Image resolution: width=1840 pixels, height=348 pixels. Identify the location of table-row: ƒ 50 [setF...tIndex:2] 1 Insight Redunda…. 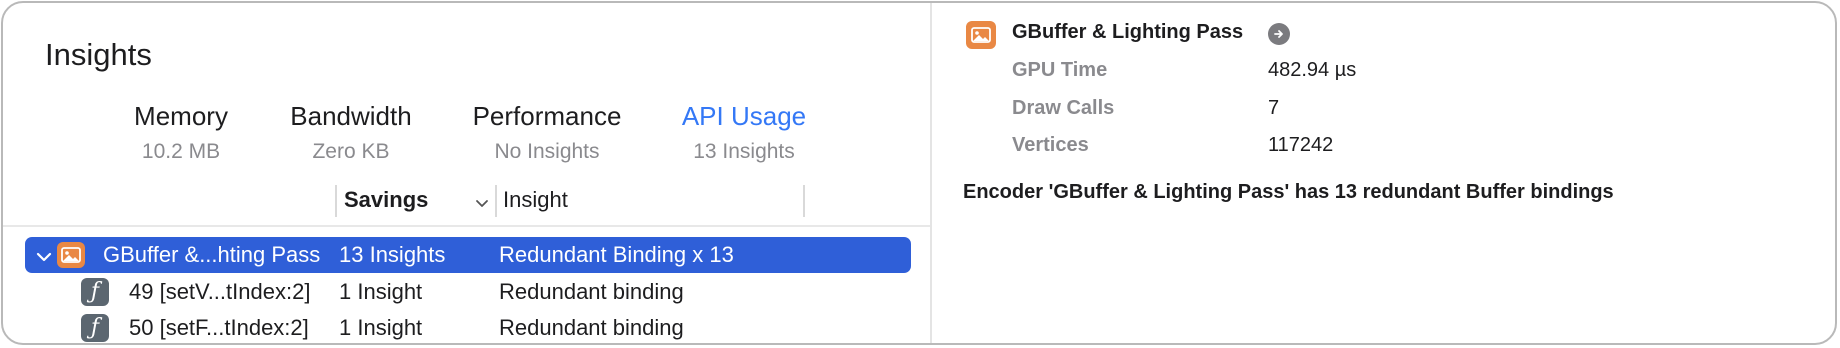
(468, 326).